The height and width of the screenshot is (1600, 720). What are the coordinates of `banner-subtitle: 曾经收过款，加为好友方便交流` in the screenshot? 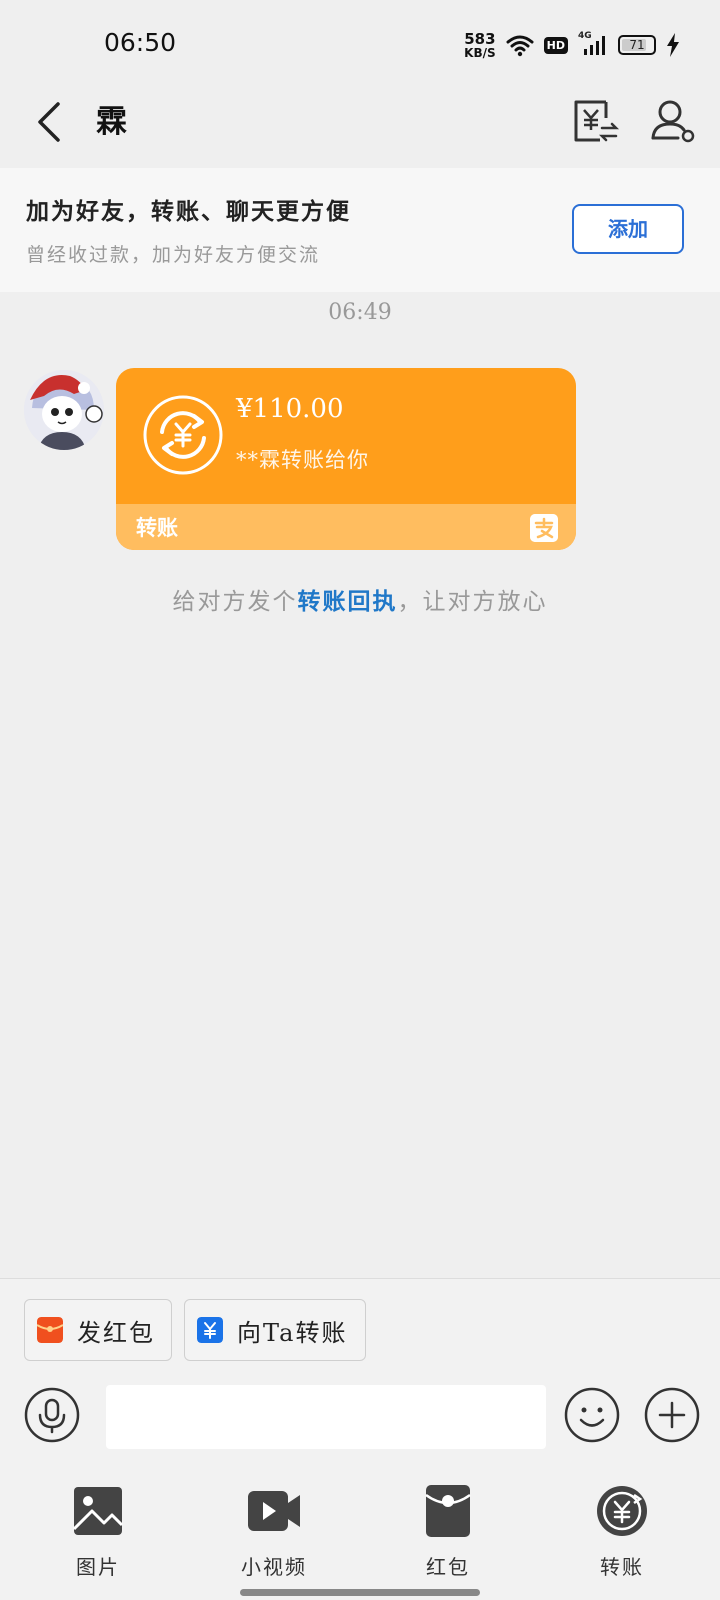 It's located at (173, 255).